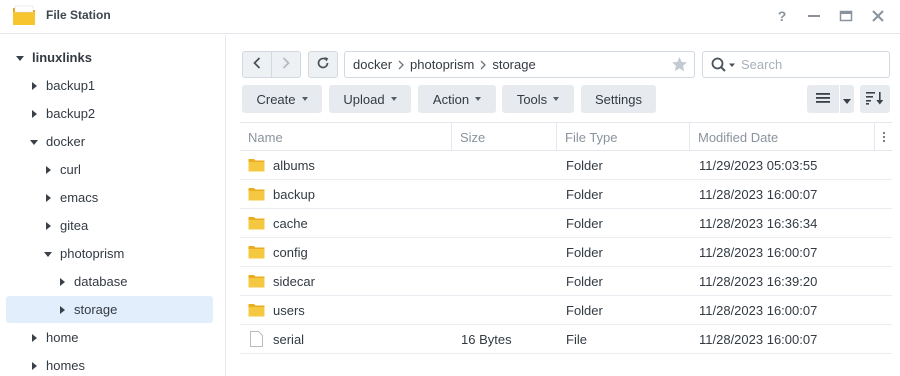 This screenshot has width=900, height=376. What do you see at coordinates (62, 337) in the screenshot?
I see `sidebar-item-label: home` at bounding box center [62, 337].